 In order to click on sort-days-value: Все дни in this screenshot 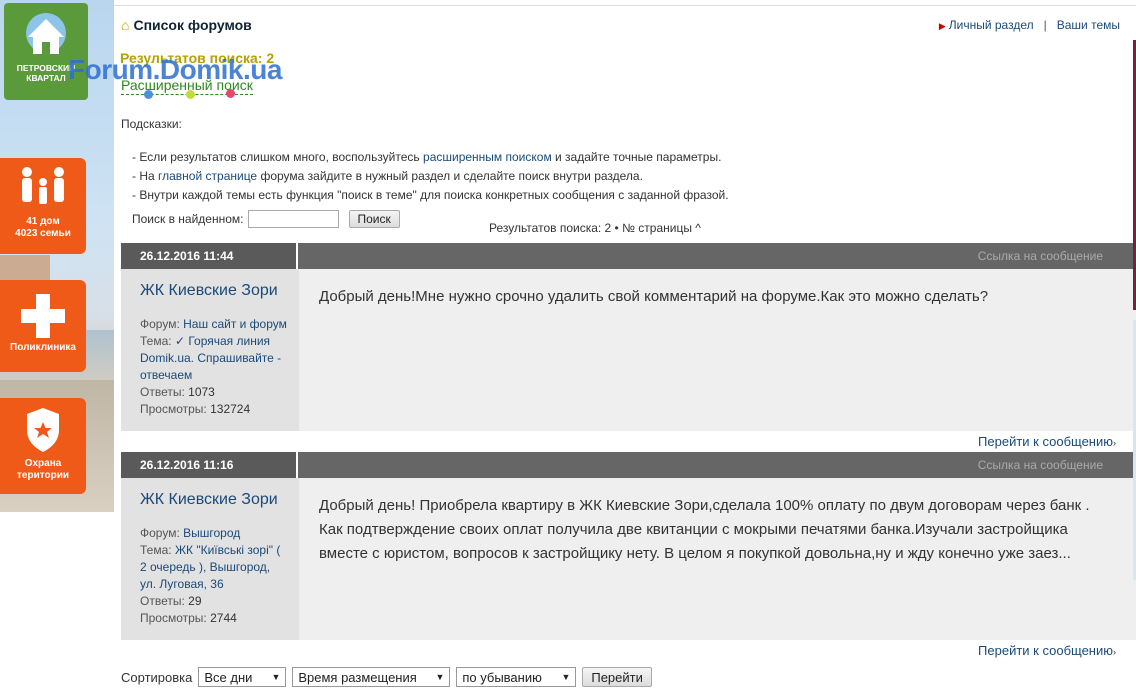, I will do `click(228, 677)`.